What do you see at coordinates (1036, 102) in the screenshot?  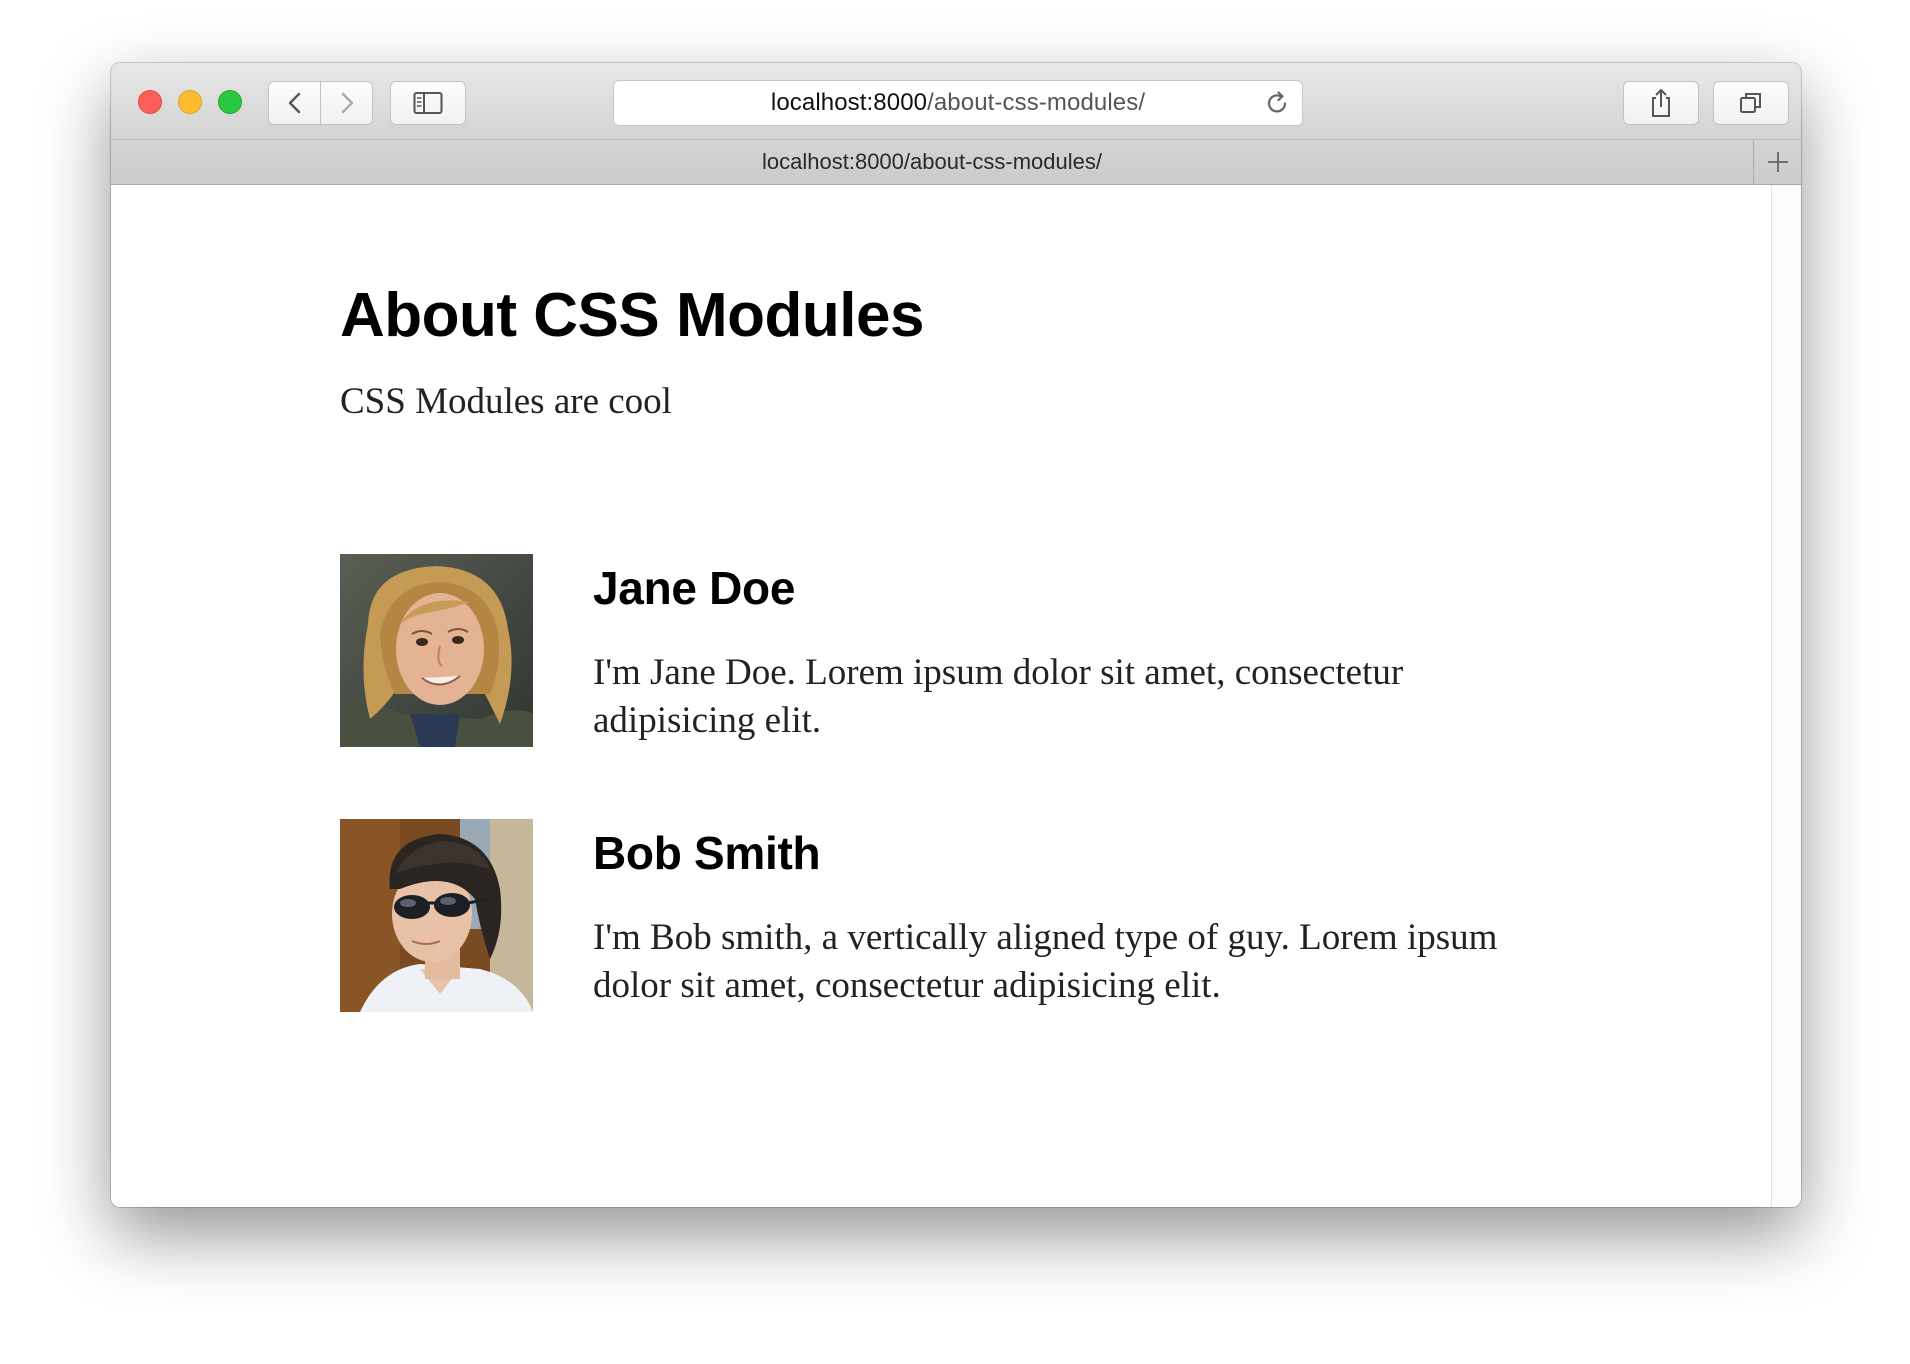 I see `url-path: /about-css-modules/` at bounding box center [1036, 102].